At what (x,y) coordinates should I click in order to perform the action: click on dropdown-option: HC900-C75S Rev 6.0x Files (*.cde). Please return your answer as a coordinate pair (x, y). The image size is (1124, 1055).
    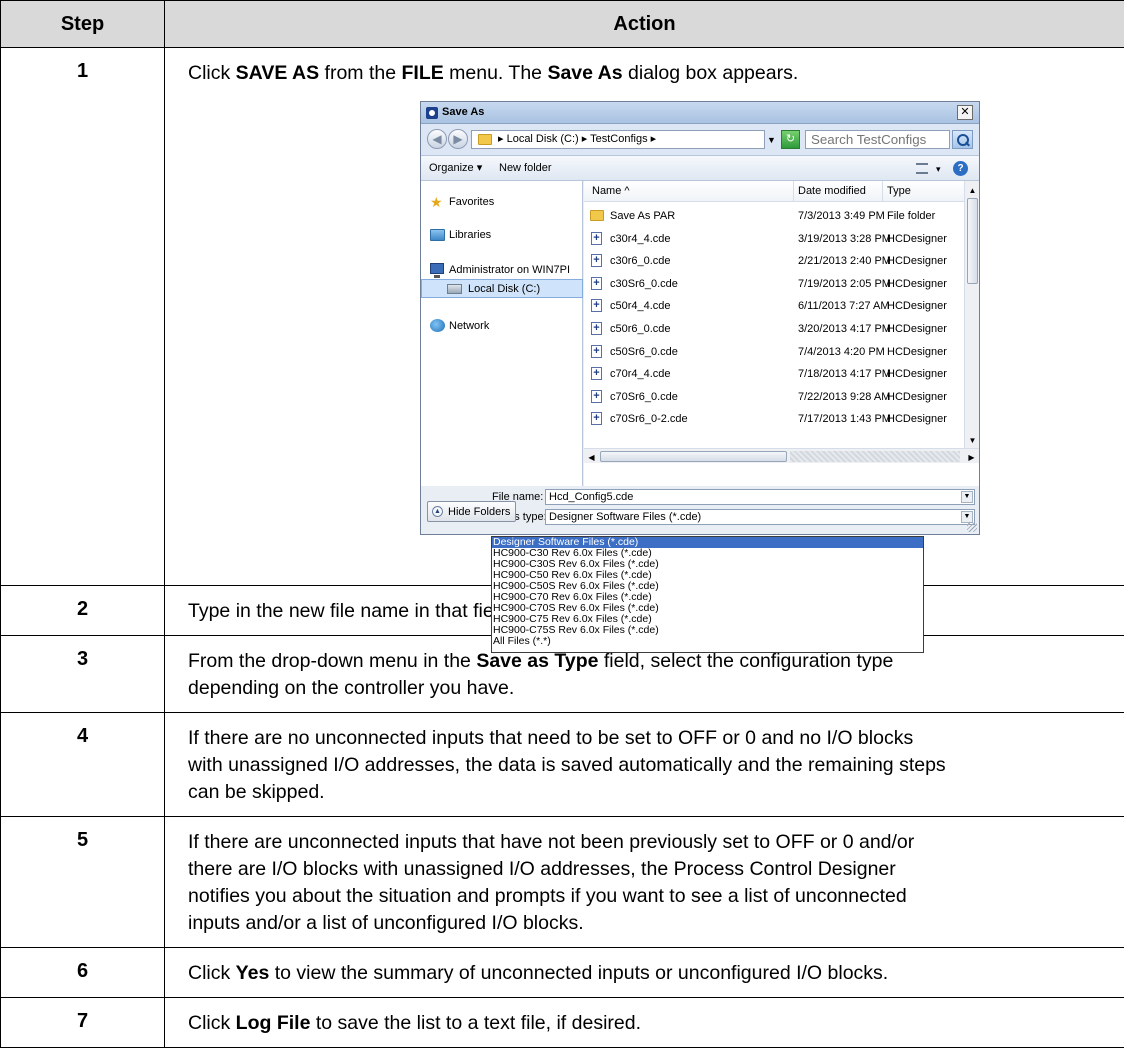
    Looking at the image, I should click on (707, 630).